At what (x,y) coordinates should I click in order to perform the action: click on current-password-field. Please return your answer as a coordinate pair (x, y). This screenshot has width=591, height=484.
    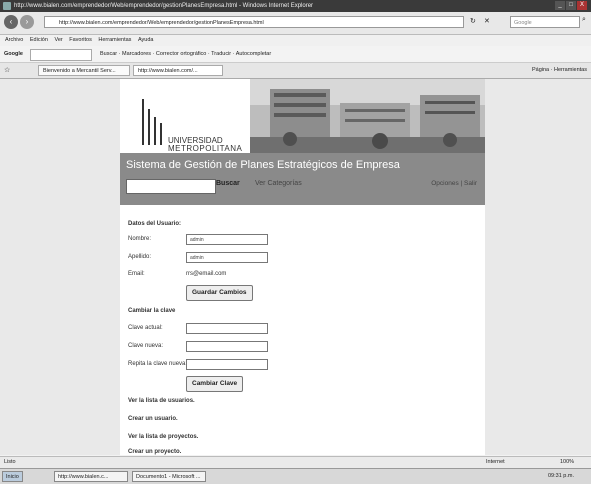
    Looking at the image, I should click on (227, 328).